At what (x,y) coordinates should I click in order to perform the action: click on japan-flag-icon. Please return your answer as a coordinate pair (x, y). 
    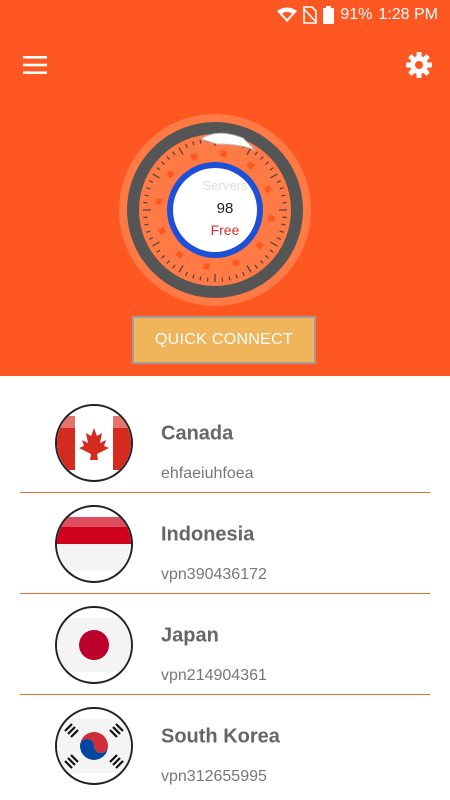
    Looking at the image, I should click on (94, 645).